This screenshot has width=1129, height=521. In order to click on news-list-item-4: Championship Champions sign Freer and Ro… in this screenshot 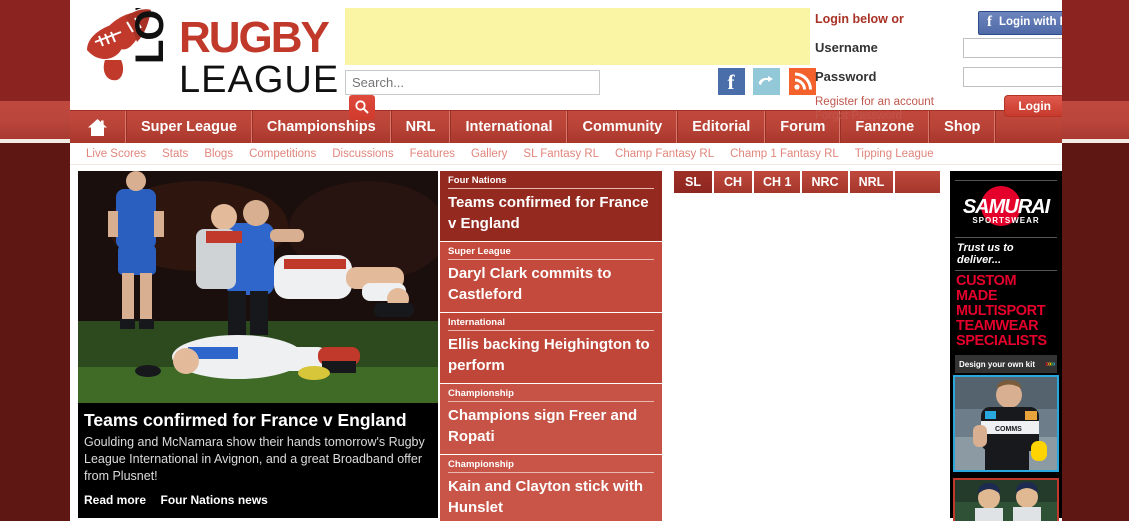, I will do `click(551, 419)`.